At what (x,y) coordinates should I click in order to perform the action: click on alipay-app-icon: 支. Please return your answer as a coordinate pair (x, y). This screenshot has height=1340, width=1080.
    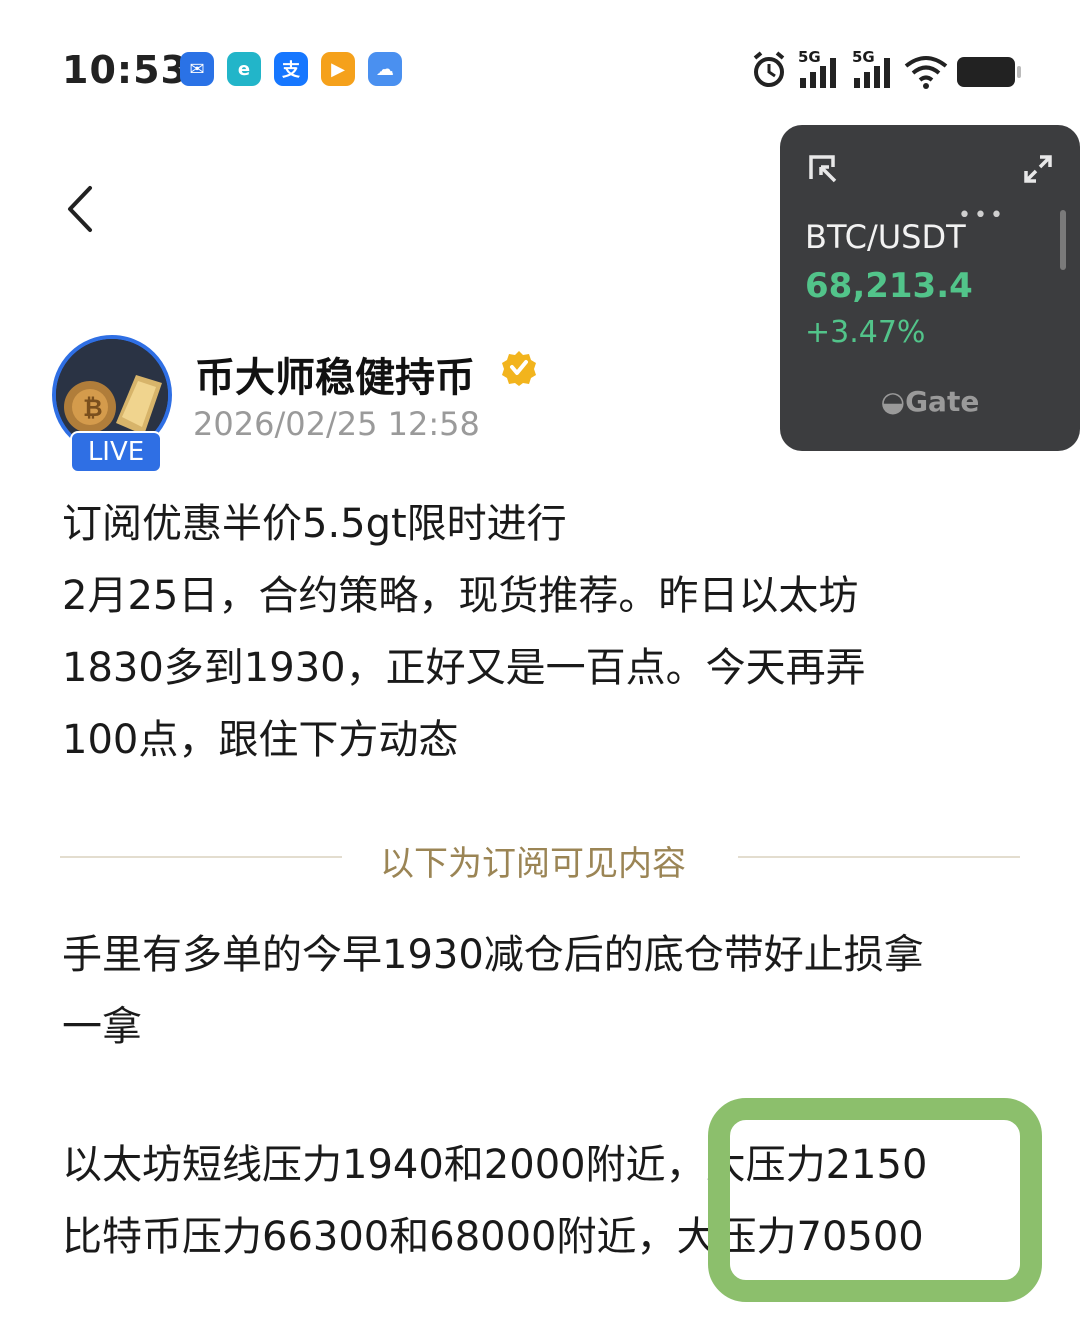
    Looking at the image, I should click on (291, 69).